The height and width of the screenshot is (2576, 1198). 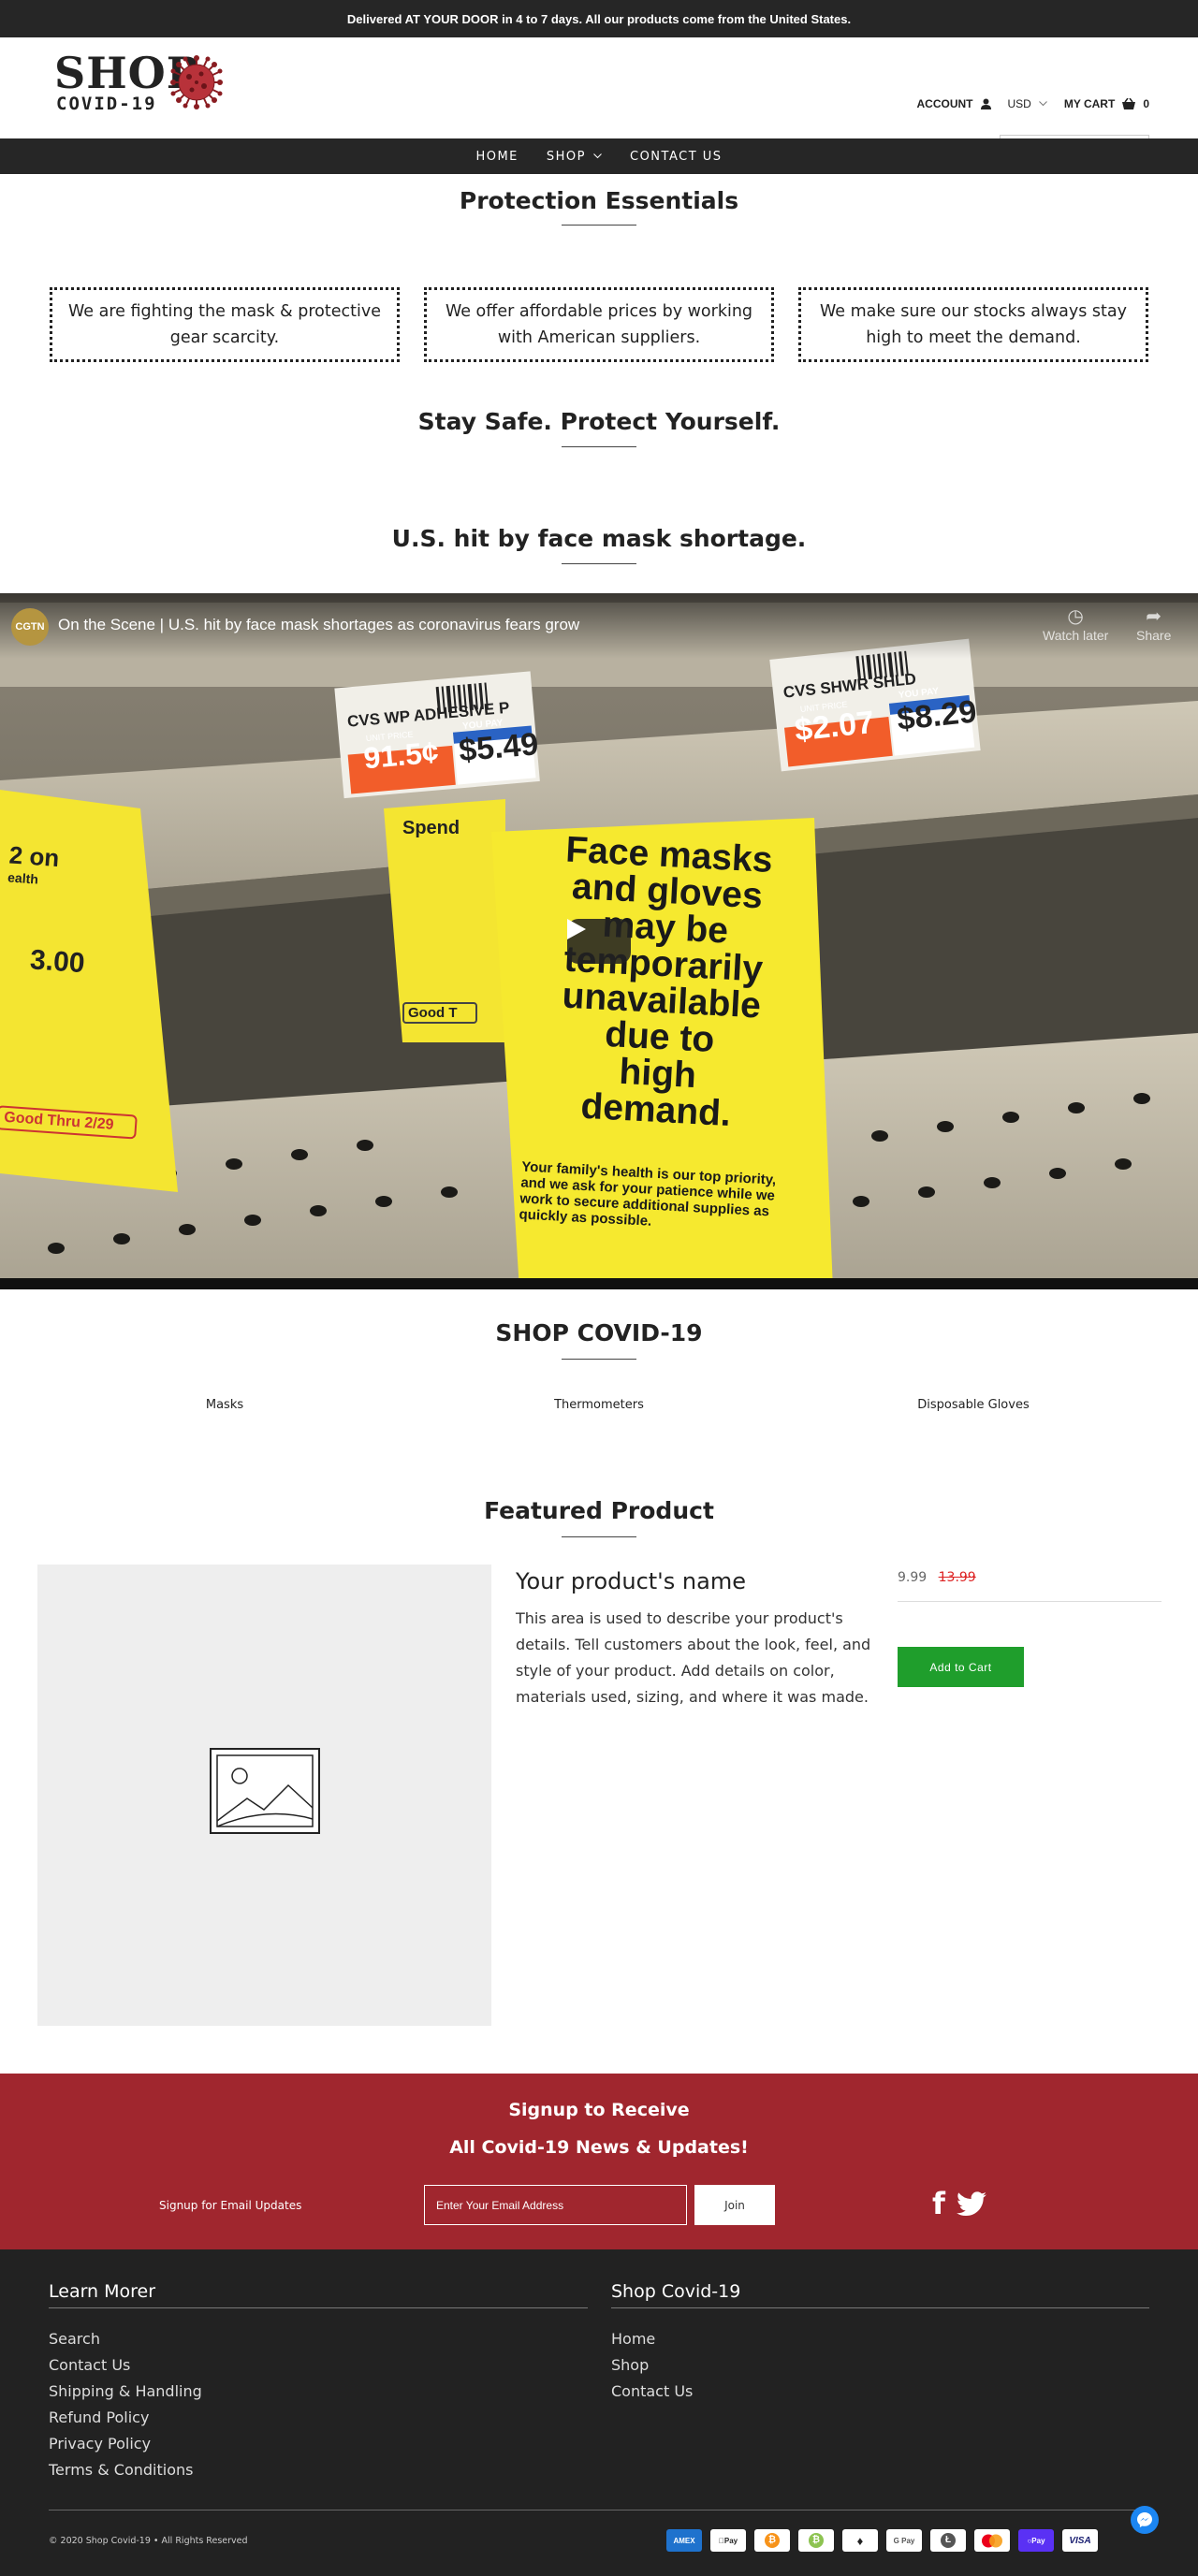 I want to click on play-icon, so click(x=576, y=929).